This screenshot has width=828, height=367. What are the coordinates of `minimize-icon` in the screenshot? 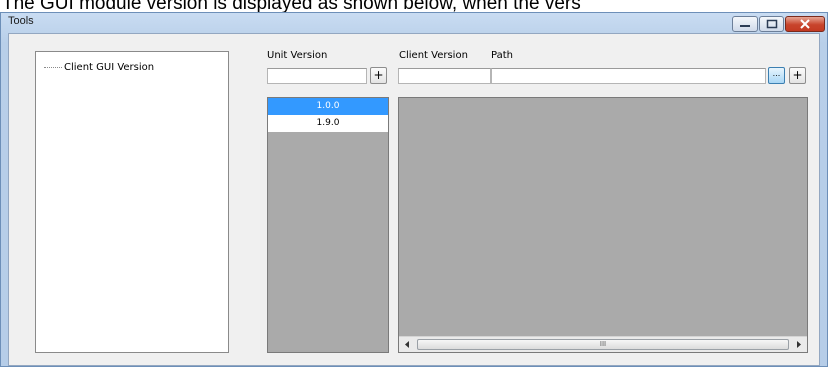 It's located at (745, 26).